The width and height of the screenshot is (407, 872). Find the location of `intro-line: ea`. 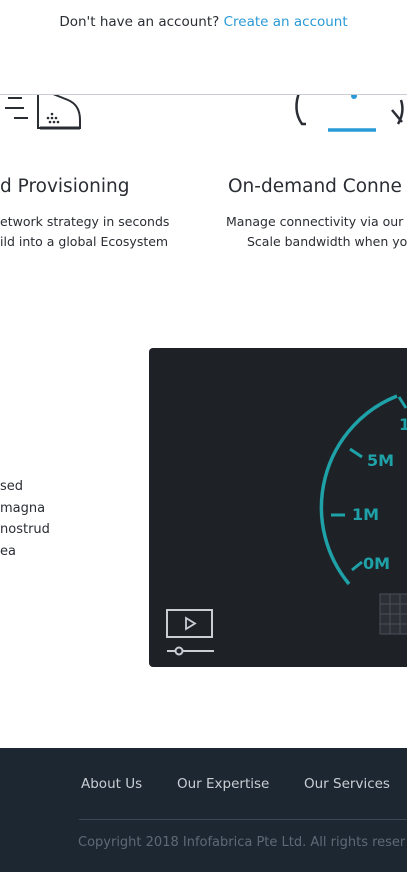

intro-line: ea is located at coordinates (8, 551).